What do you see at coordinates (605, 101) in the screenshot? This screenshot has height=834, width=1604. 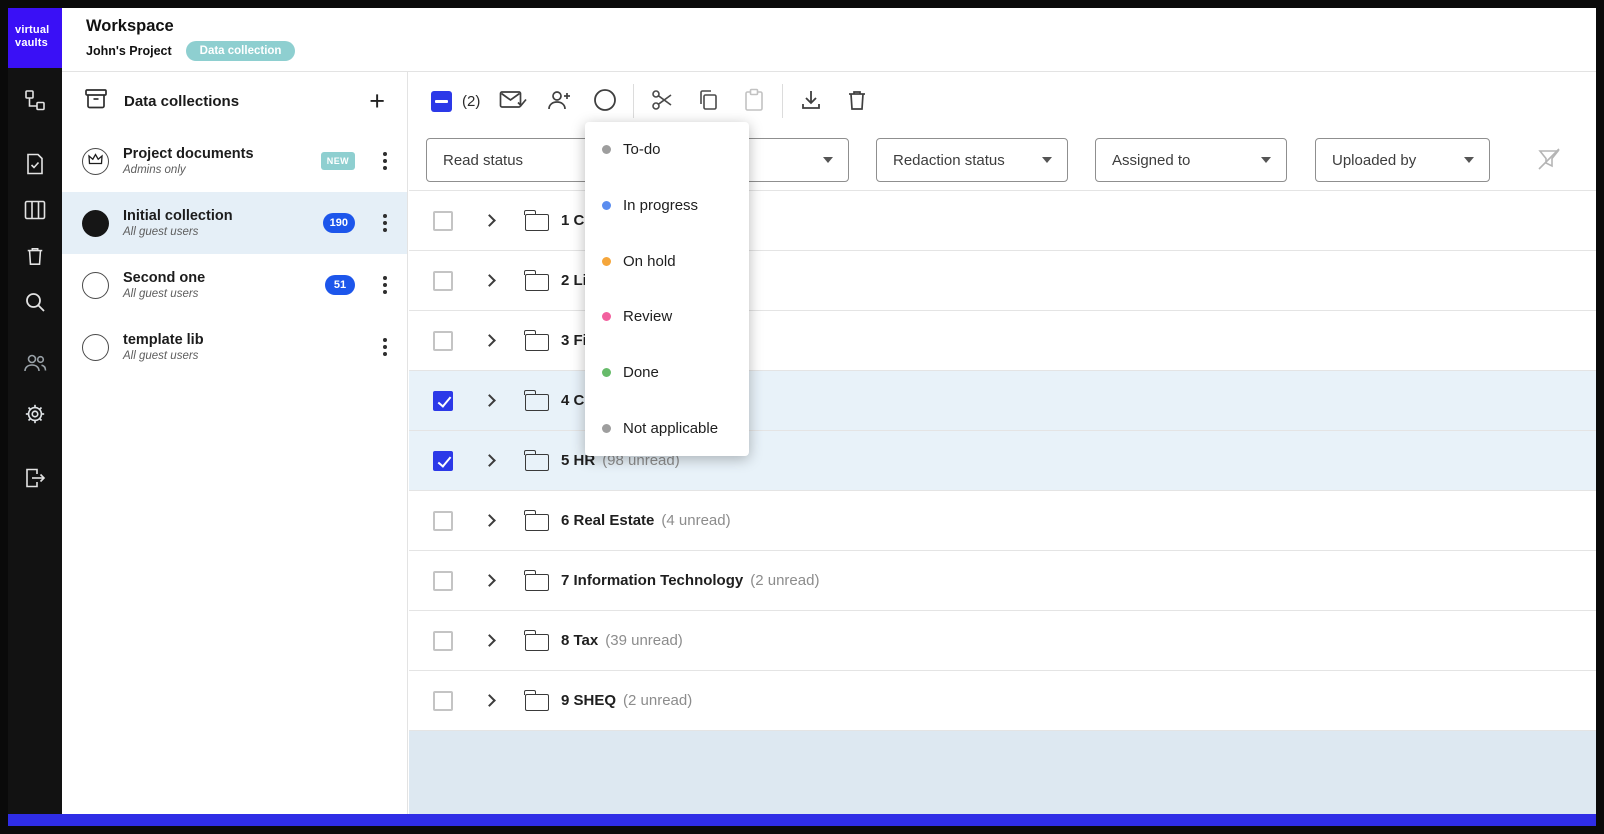 I see `set-status-button` at bounding box center [605, 101].